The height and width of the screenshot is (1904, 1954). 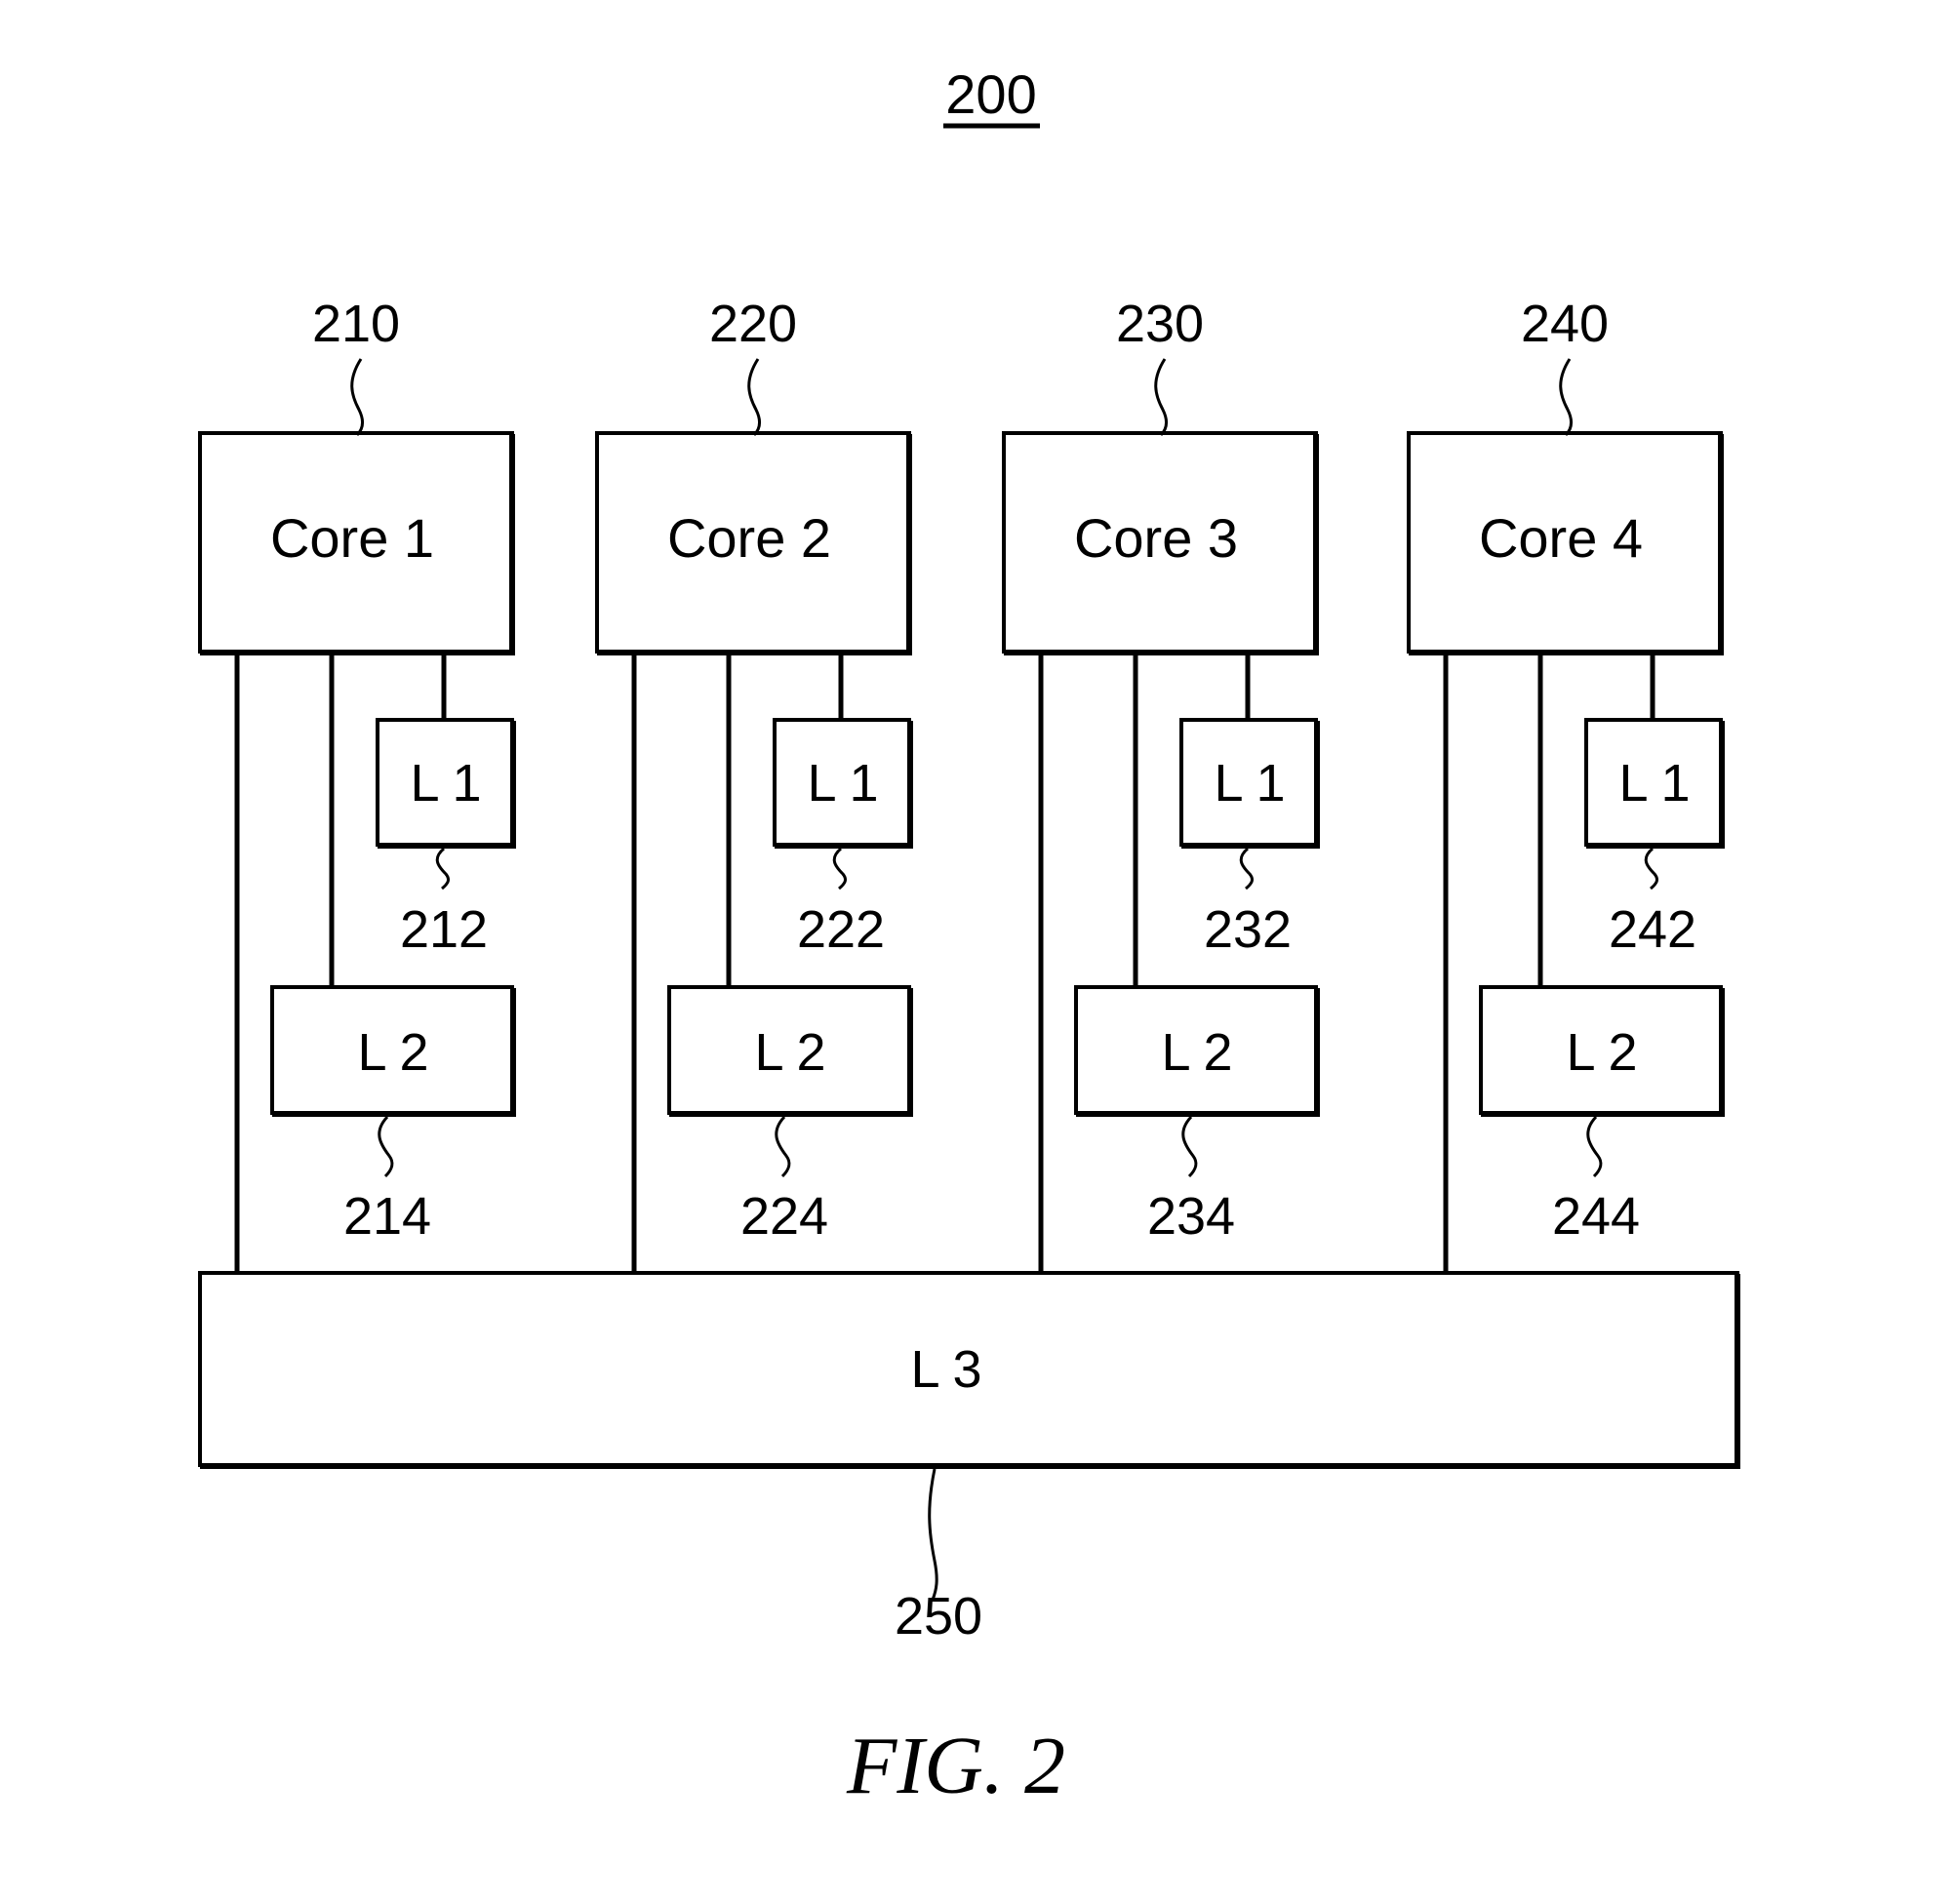 What do you see at coordinates (938, 1616) in the screenshot?
I see `l3-cache-ref: 250` at bounding box center [938, 1616].